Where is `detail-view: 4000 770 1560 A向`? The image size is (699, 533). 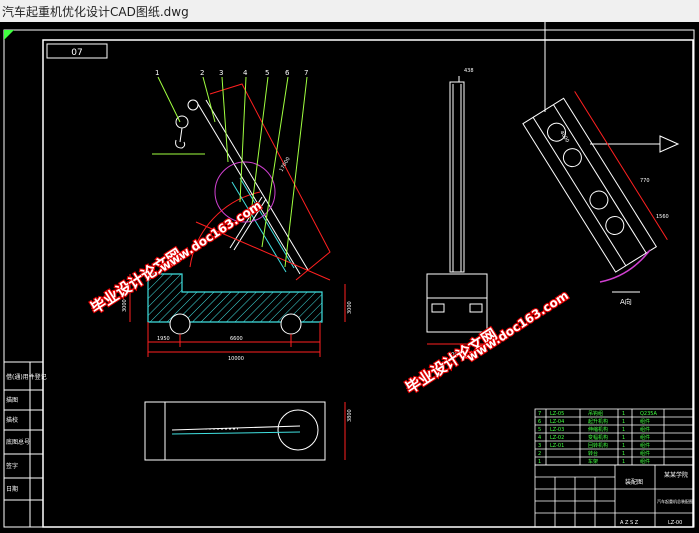 detail-view: 4000 770 1560 A向 is located at coordinates (601, 164).